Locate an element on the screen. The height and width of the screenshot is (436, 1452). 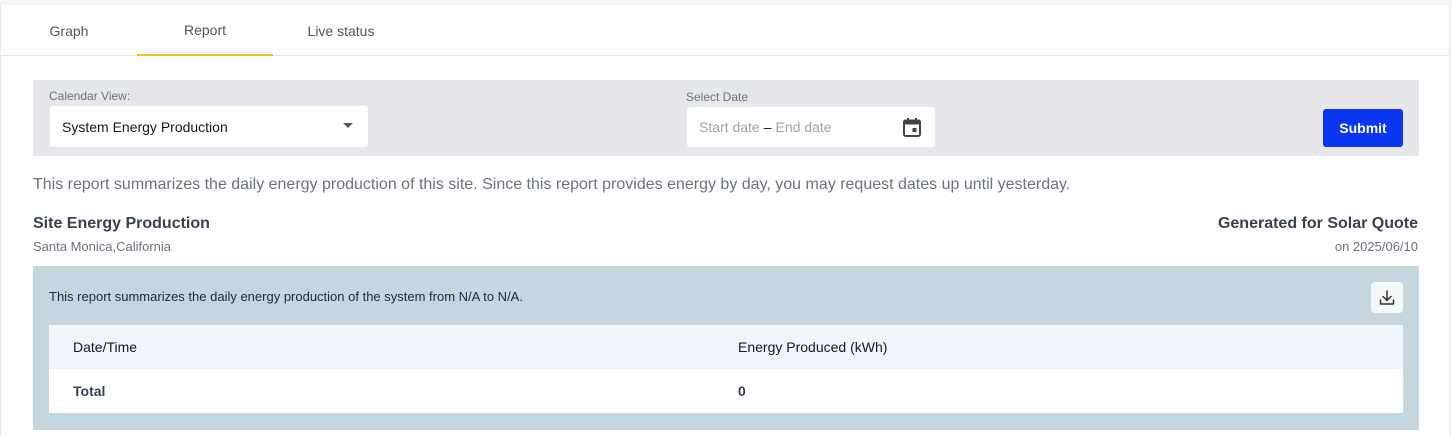
table-header-row: Date/Time Energy Produced (kWh) is located at coordinates (726, 347).